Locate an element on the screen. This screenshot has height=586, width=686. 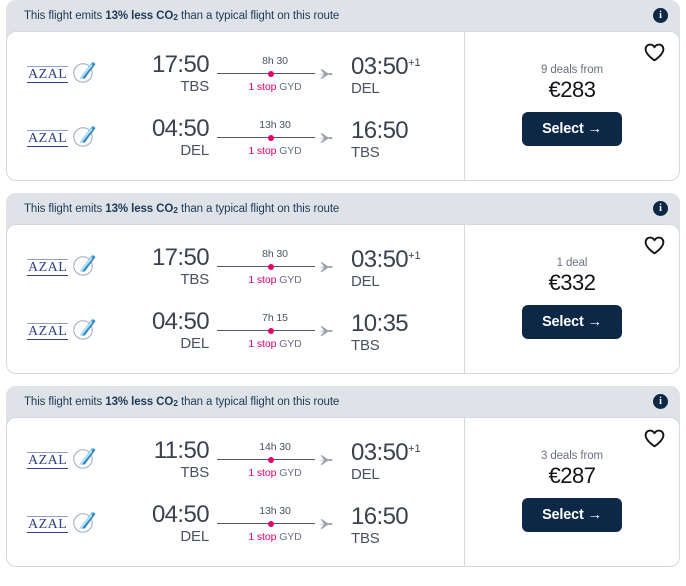
arrival-time: 10:35 is located at coordinates (380, 323).